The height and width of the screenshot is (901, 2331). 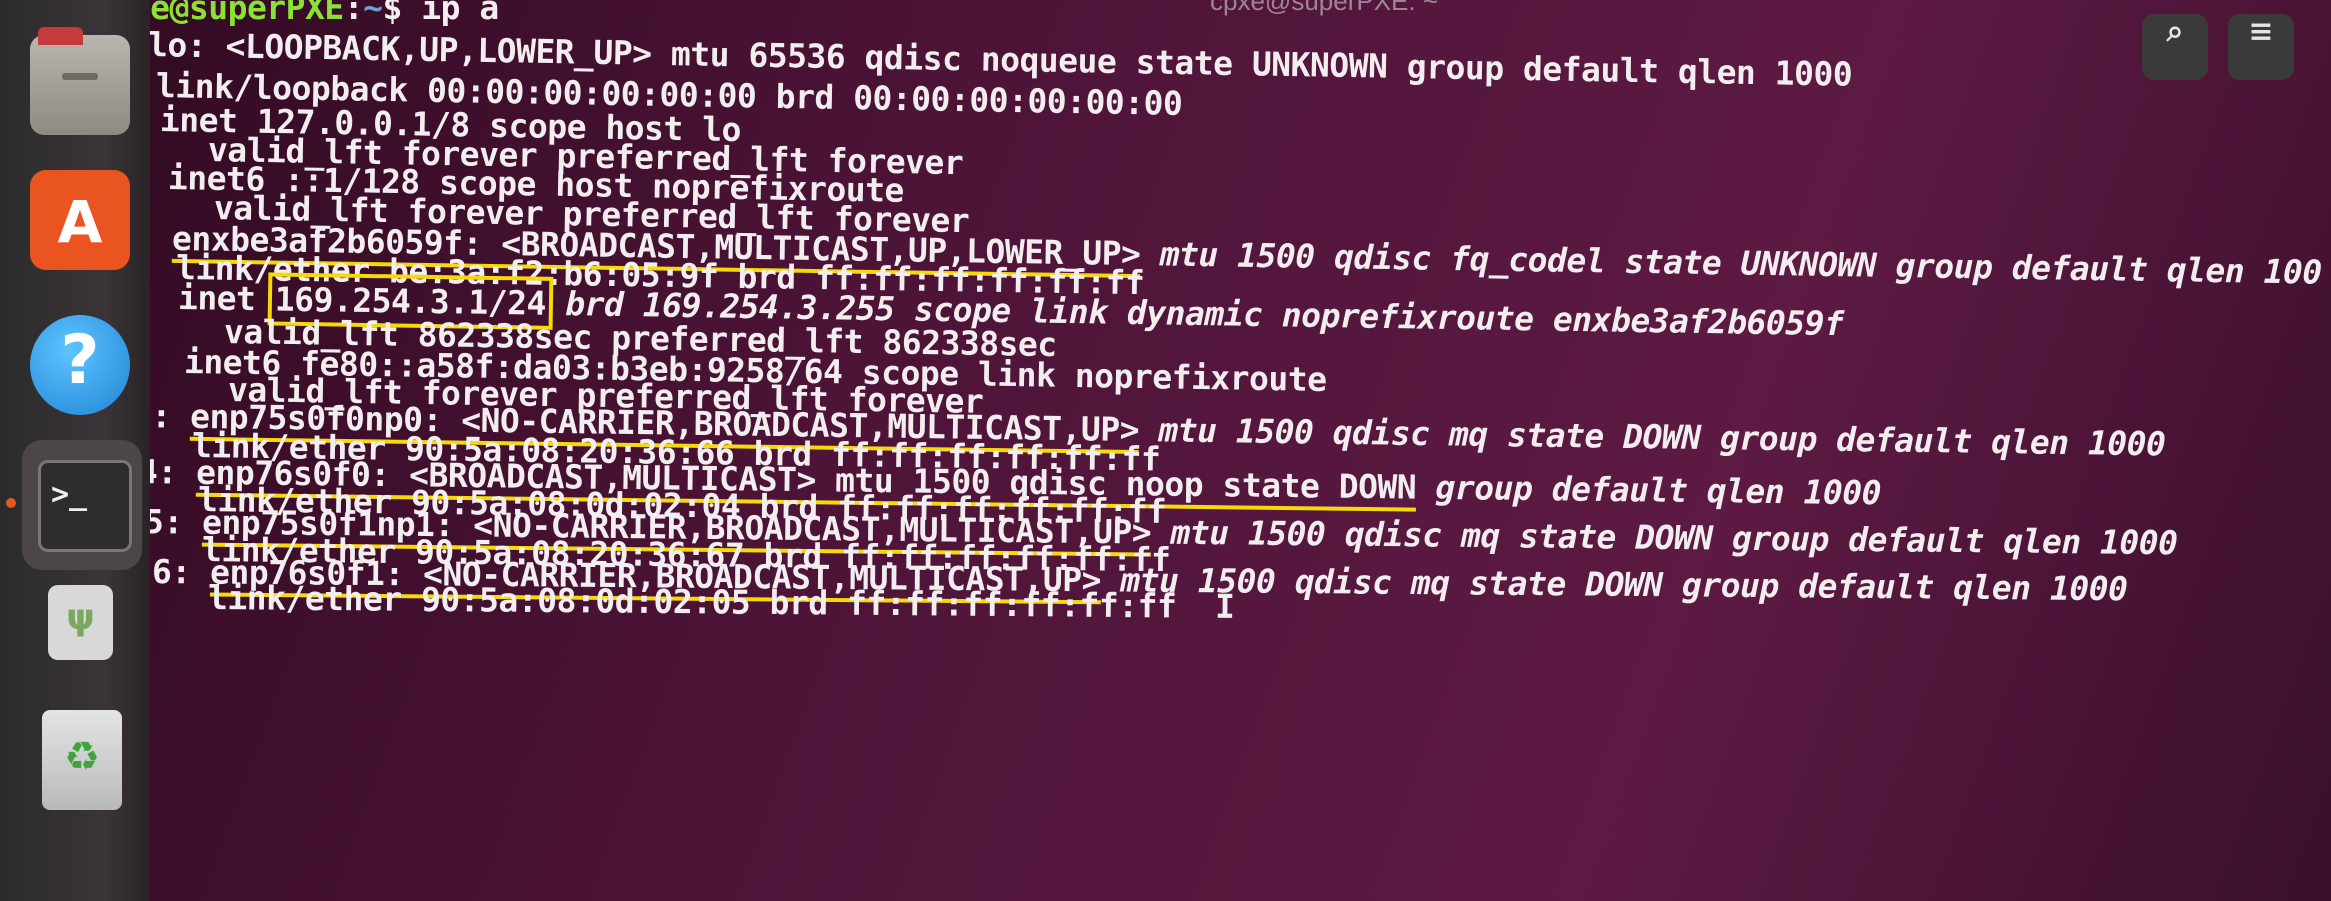 I want to click on interface-6-index: 6:, so click(x=181, y=572).